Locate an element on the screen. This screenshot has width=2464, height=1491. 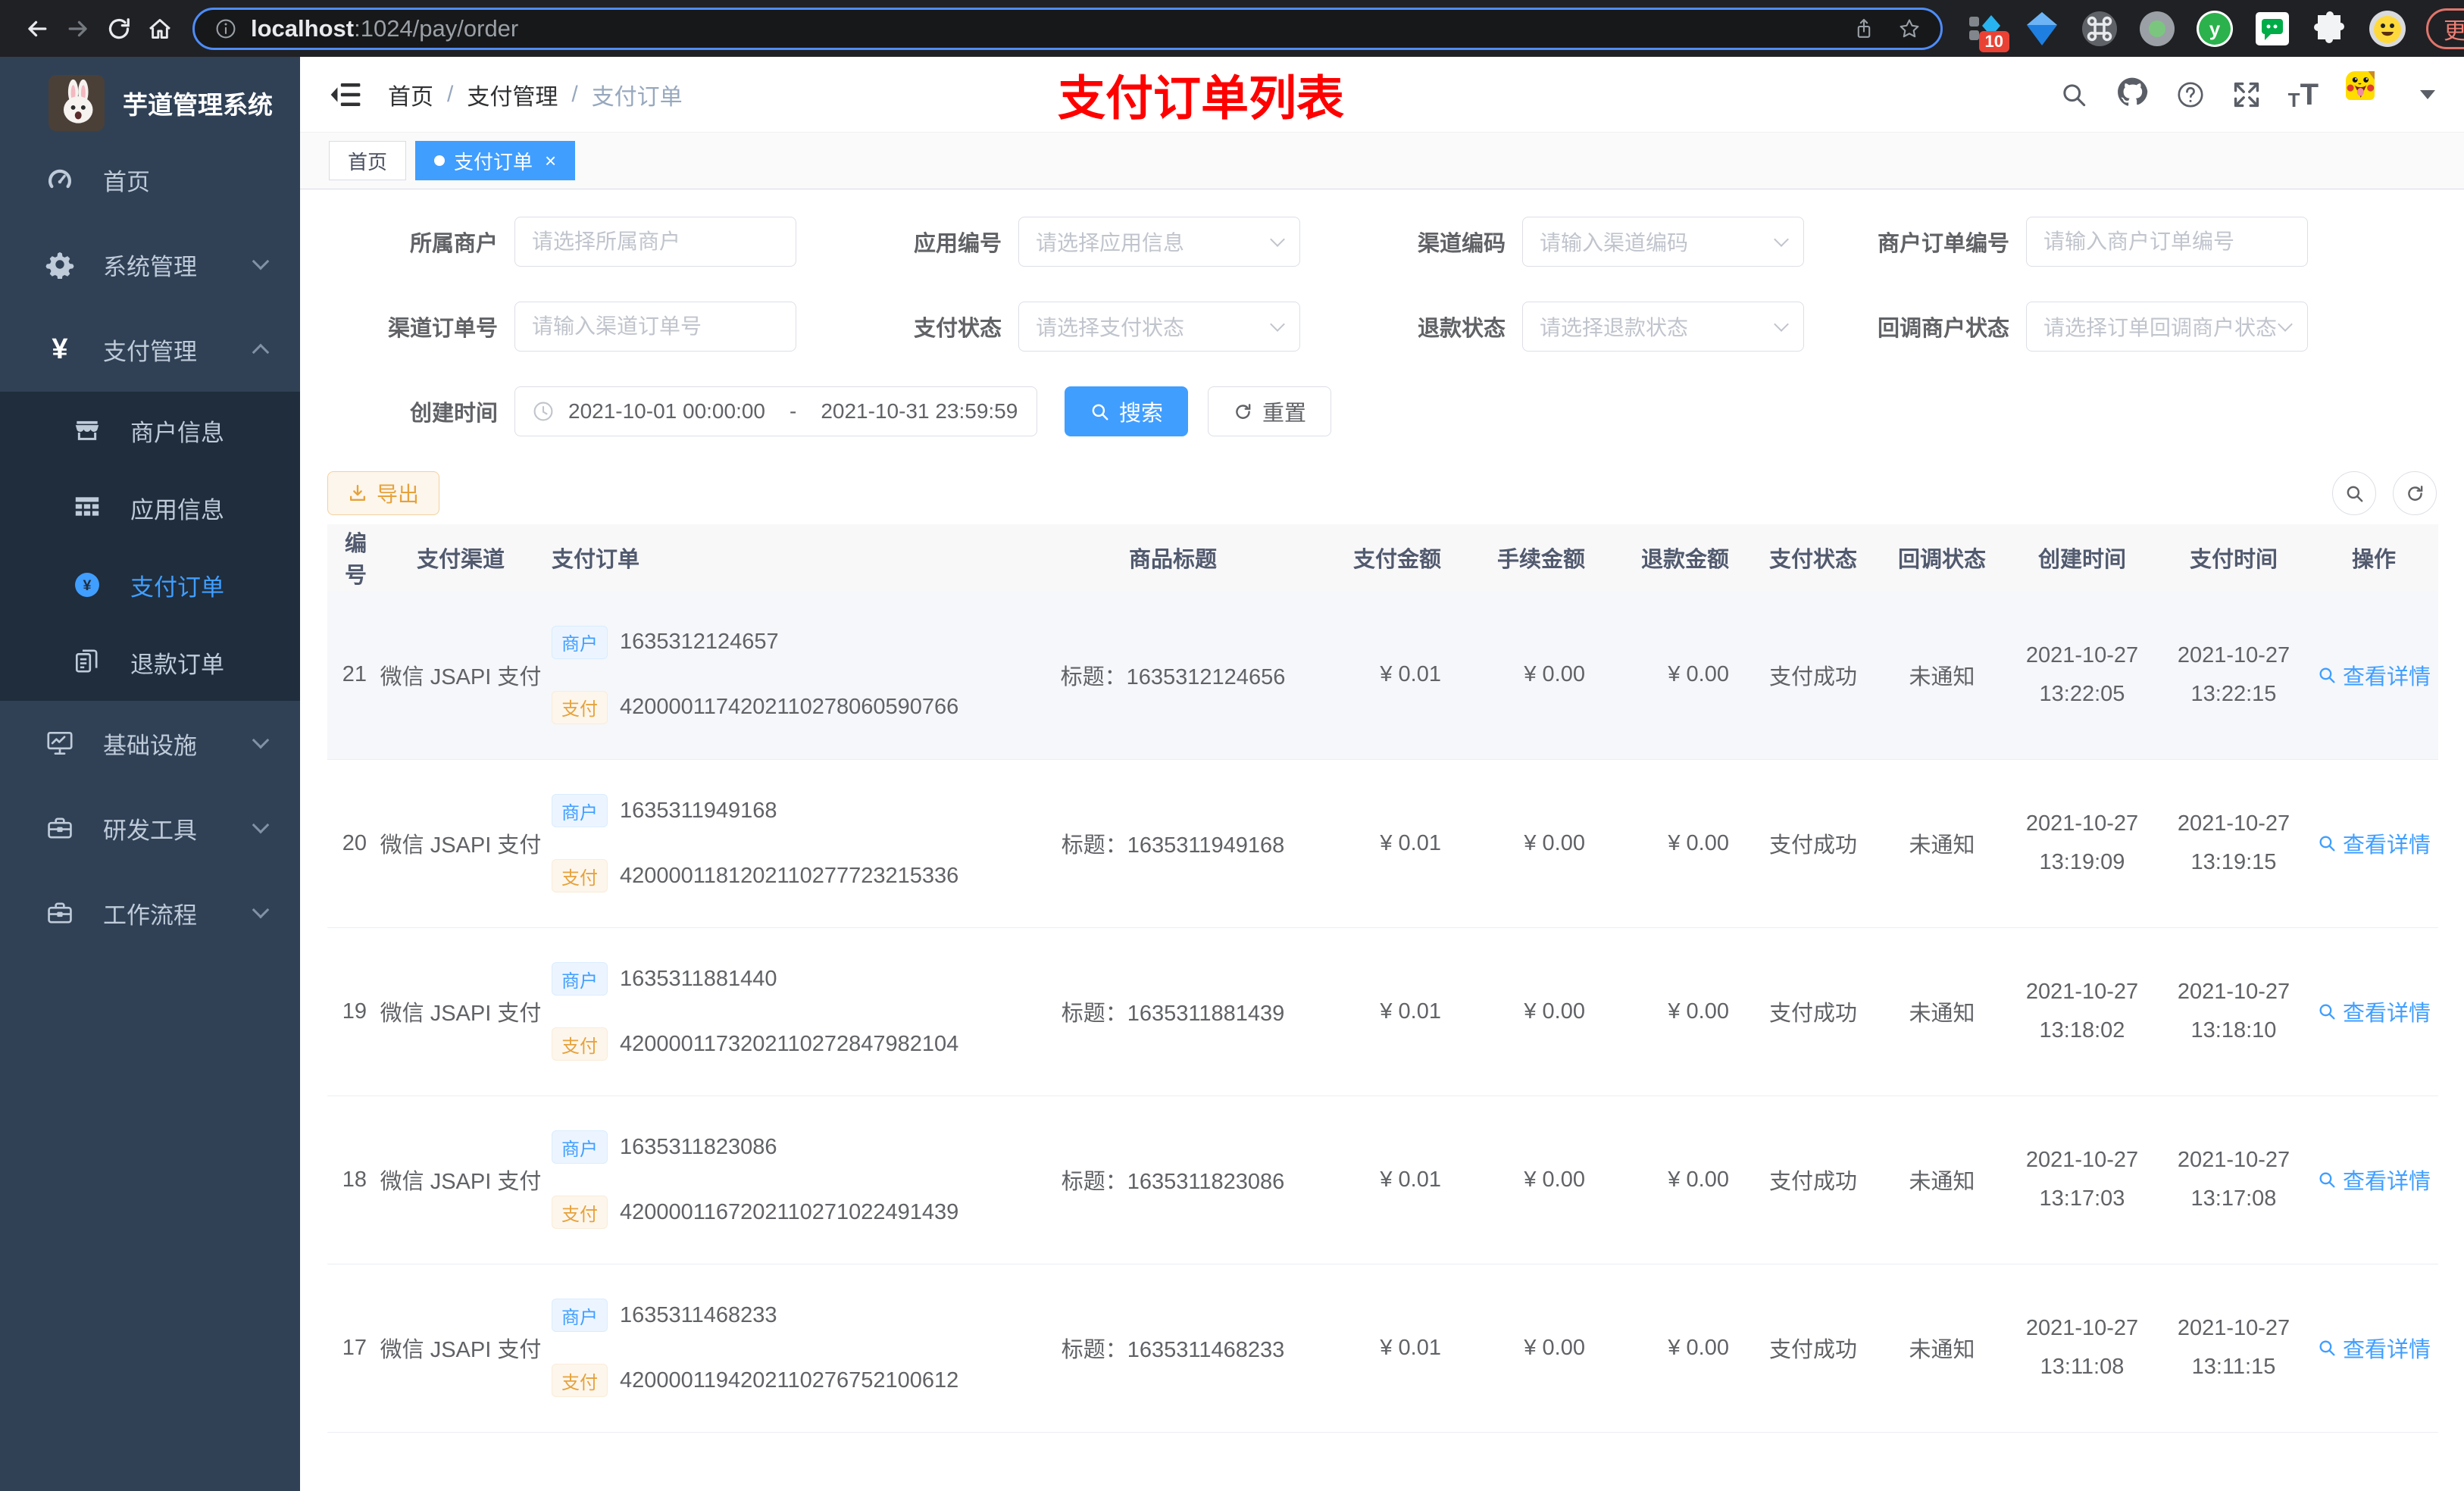
channel-code-label: 渠道编码 is located at coordinates (1461, 244).